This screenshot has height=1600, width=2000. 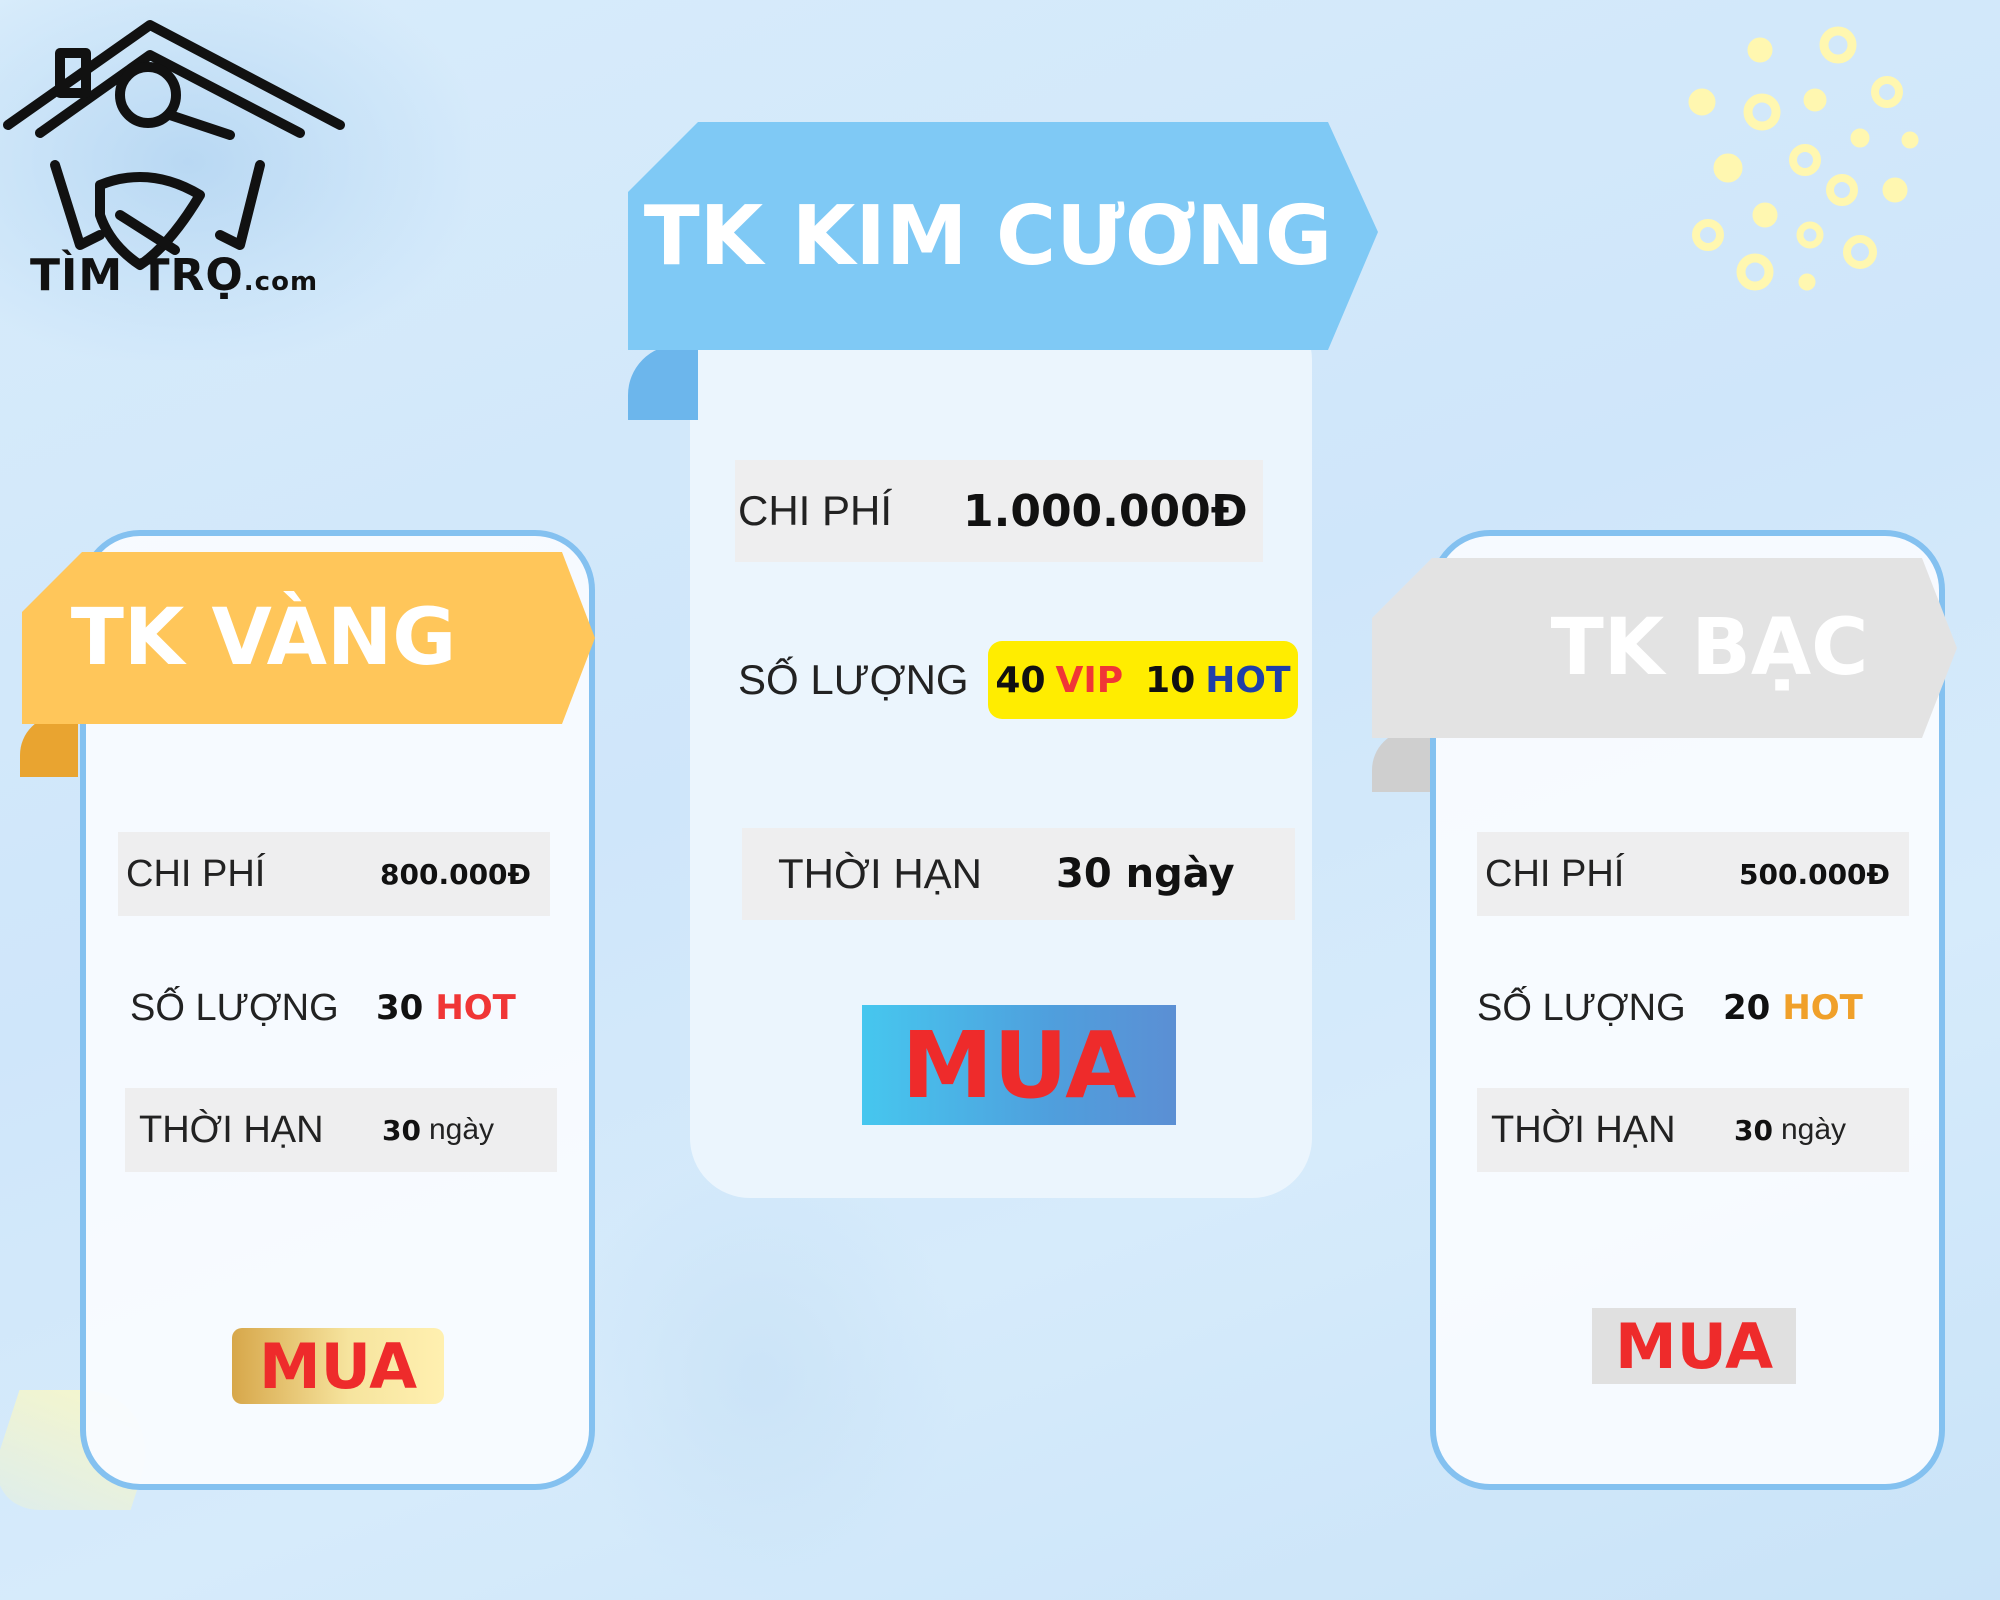 What do you see at coordinates (400, 1008) in the screenshot?
I see `qty-number: 30` at bounding box center [400, 1008].